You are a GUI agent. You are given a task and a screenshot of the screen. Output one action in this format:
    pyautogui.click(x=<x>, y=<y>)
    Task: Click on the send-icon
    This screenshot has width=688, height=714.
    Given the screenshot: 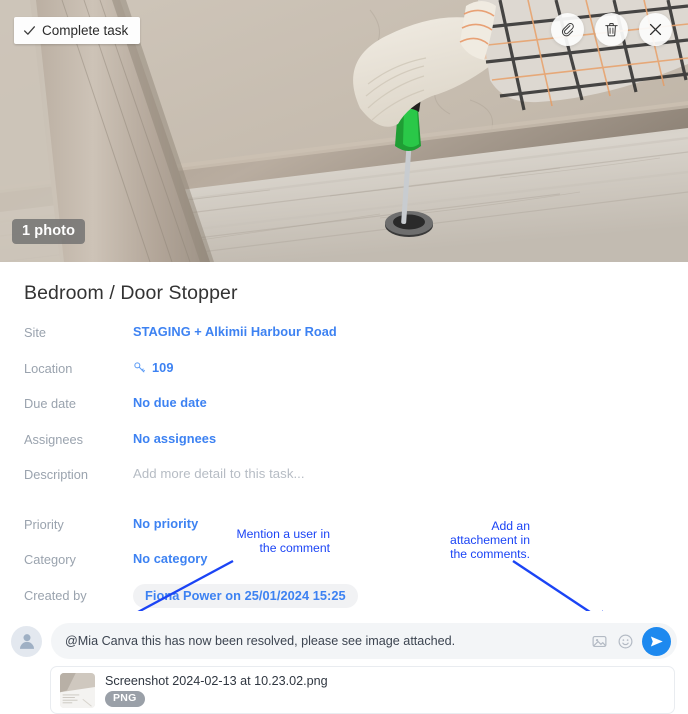 What is the action you would take?
    pyautogui.click(x=656, y=641)
    